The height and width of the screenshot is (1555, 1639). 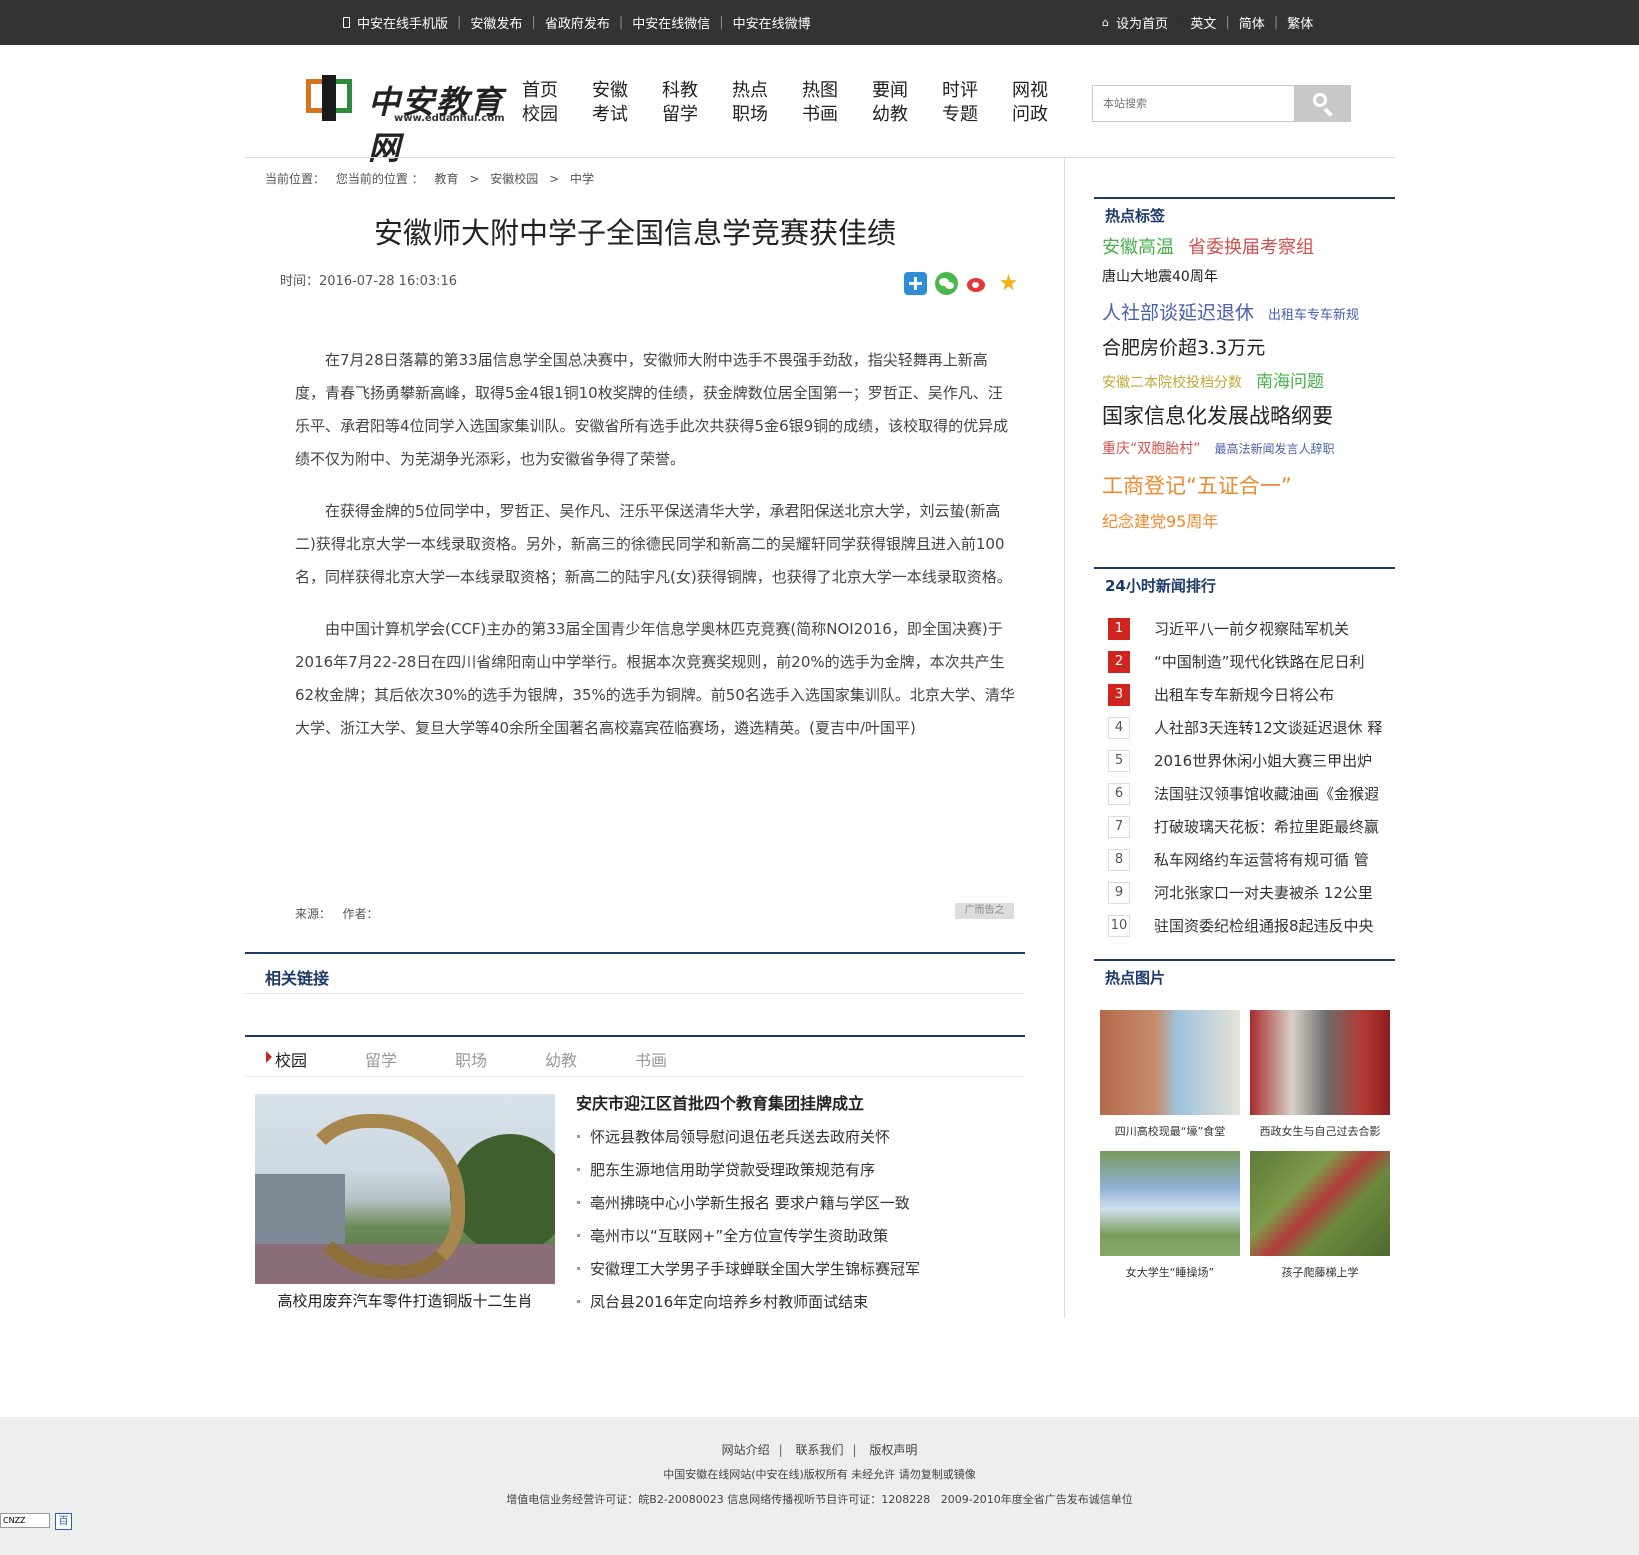 I want to click on breadcrumb-middle-school: 中学, so click(x=582, y=179).